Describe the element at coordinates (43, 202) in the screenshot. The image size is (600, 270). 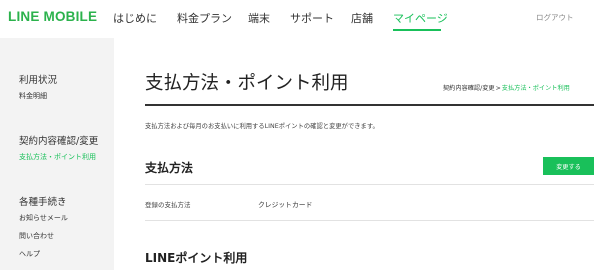
I see `sidebar-heading-procedures: 各種手続き` at that location.